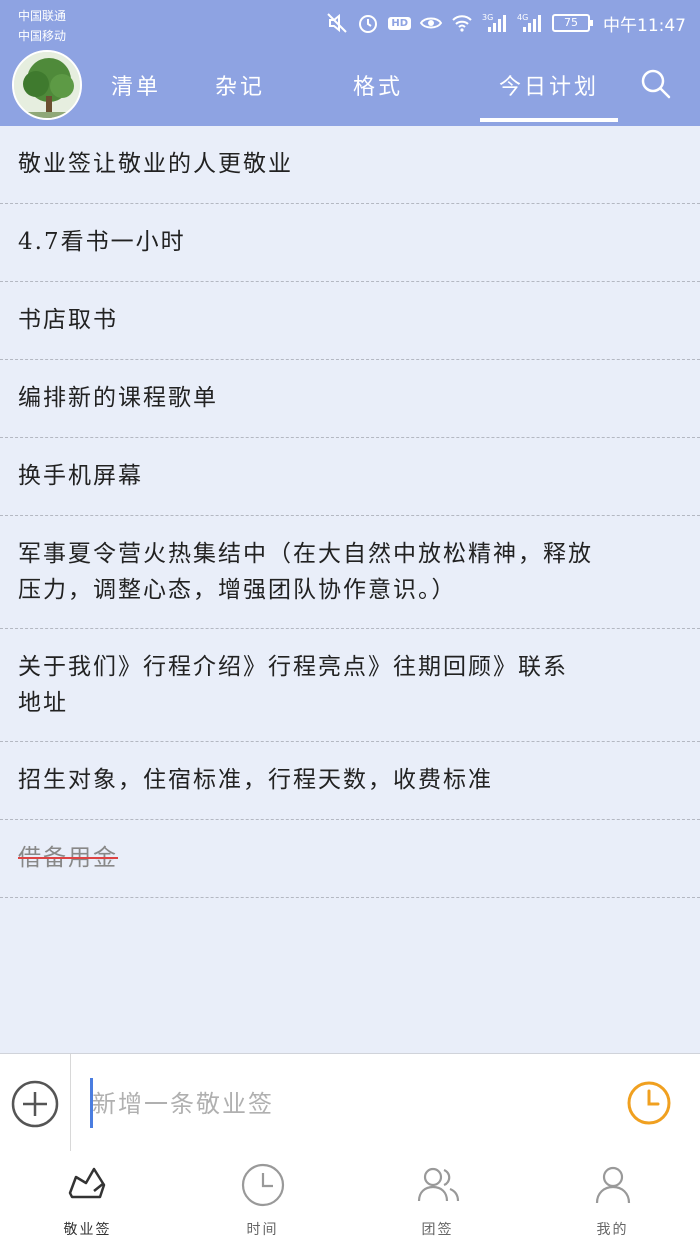  I want to click on signal-3g-icon: 3G, so click(495, 23).